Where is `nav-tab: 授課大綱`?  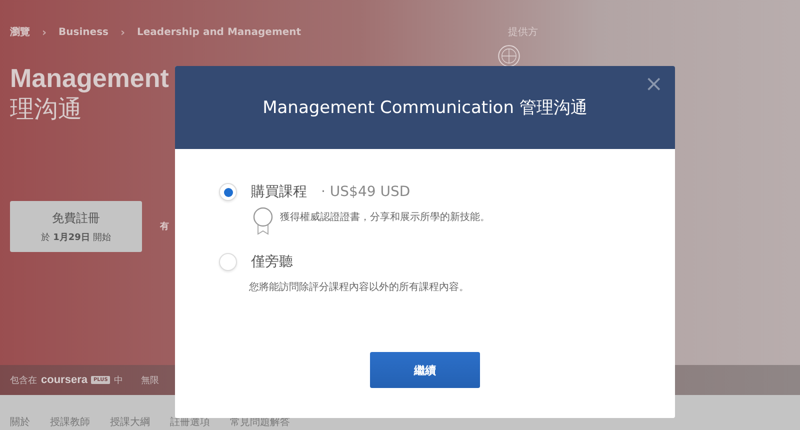
nav-tab: 授課大綱 is located at coordinates (130, 422).